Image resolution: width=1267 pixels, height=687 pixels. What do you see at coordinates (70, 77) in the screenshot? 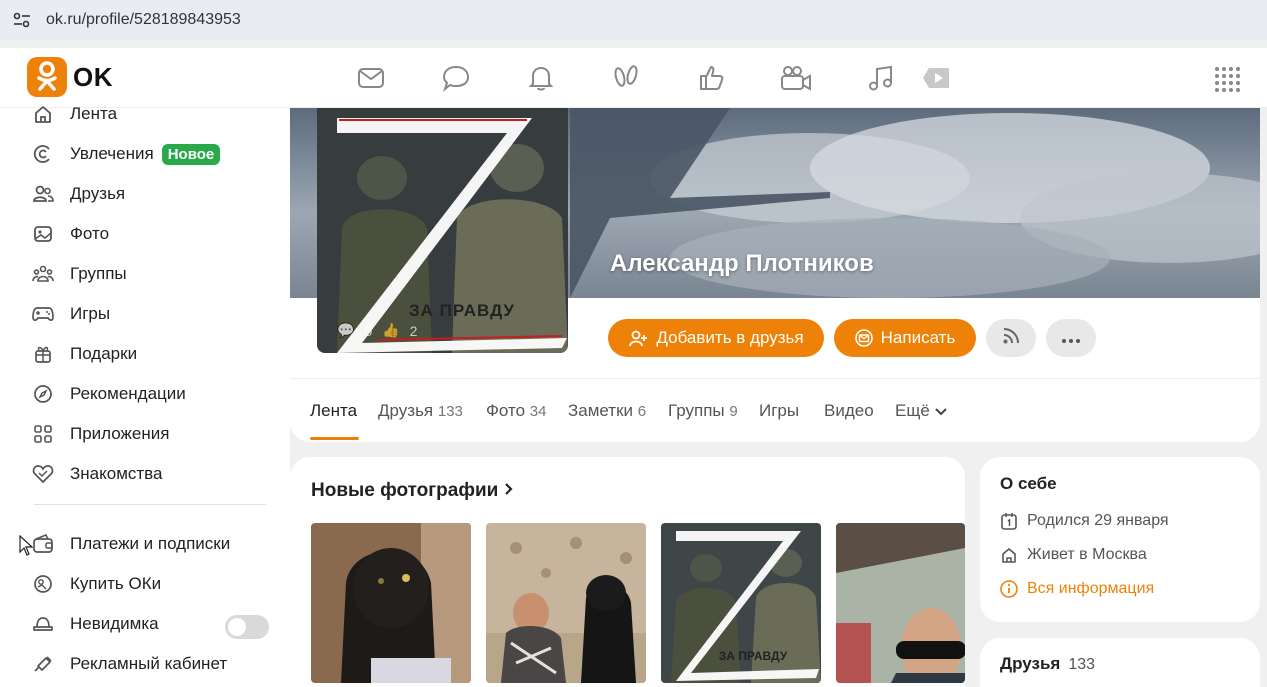
I see `ok-logo: OK` at bounding box center [70, 77].